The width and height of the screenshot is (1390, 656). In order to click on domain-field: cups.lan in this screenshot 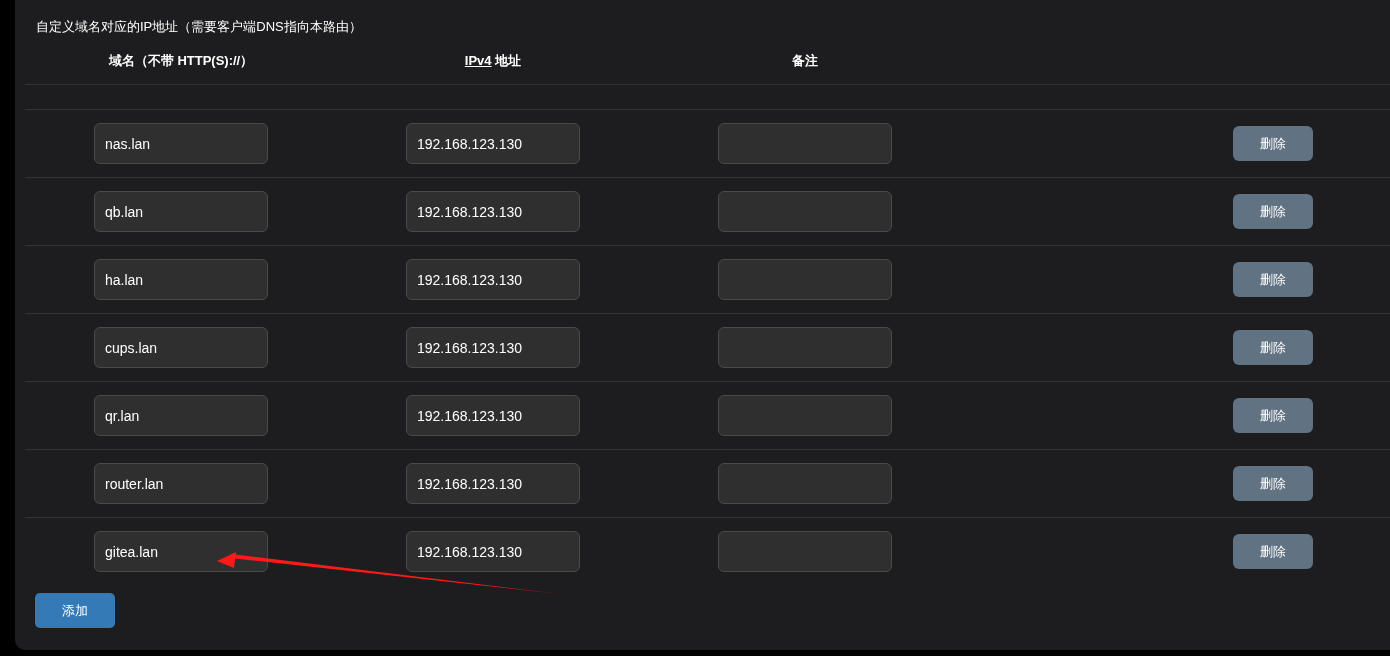, I will do `click(181, 347)`.